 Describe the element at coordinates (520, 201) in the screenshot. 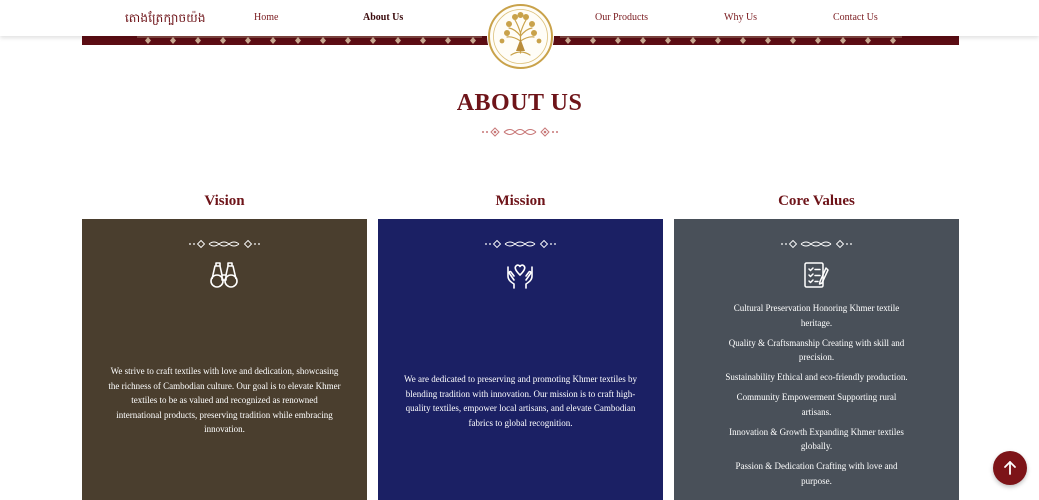

I see `mission-heading: Mission` at that location.